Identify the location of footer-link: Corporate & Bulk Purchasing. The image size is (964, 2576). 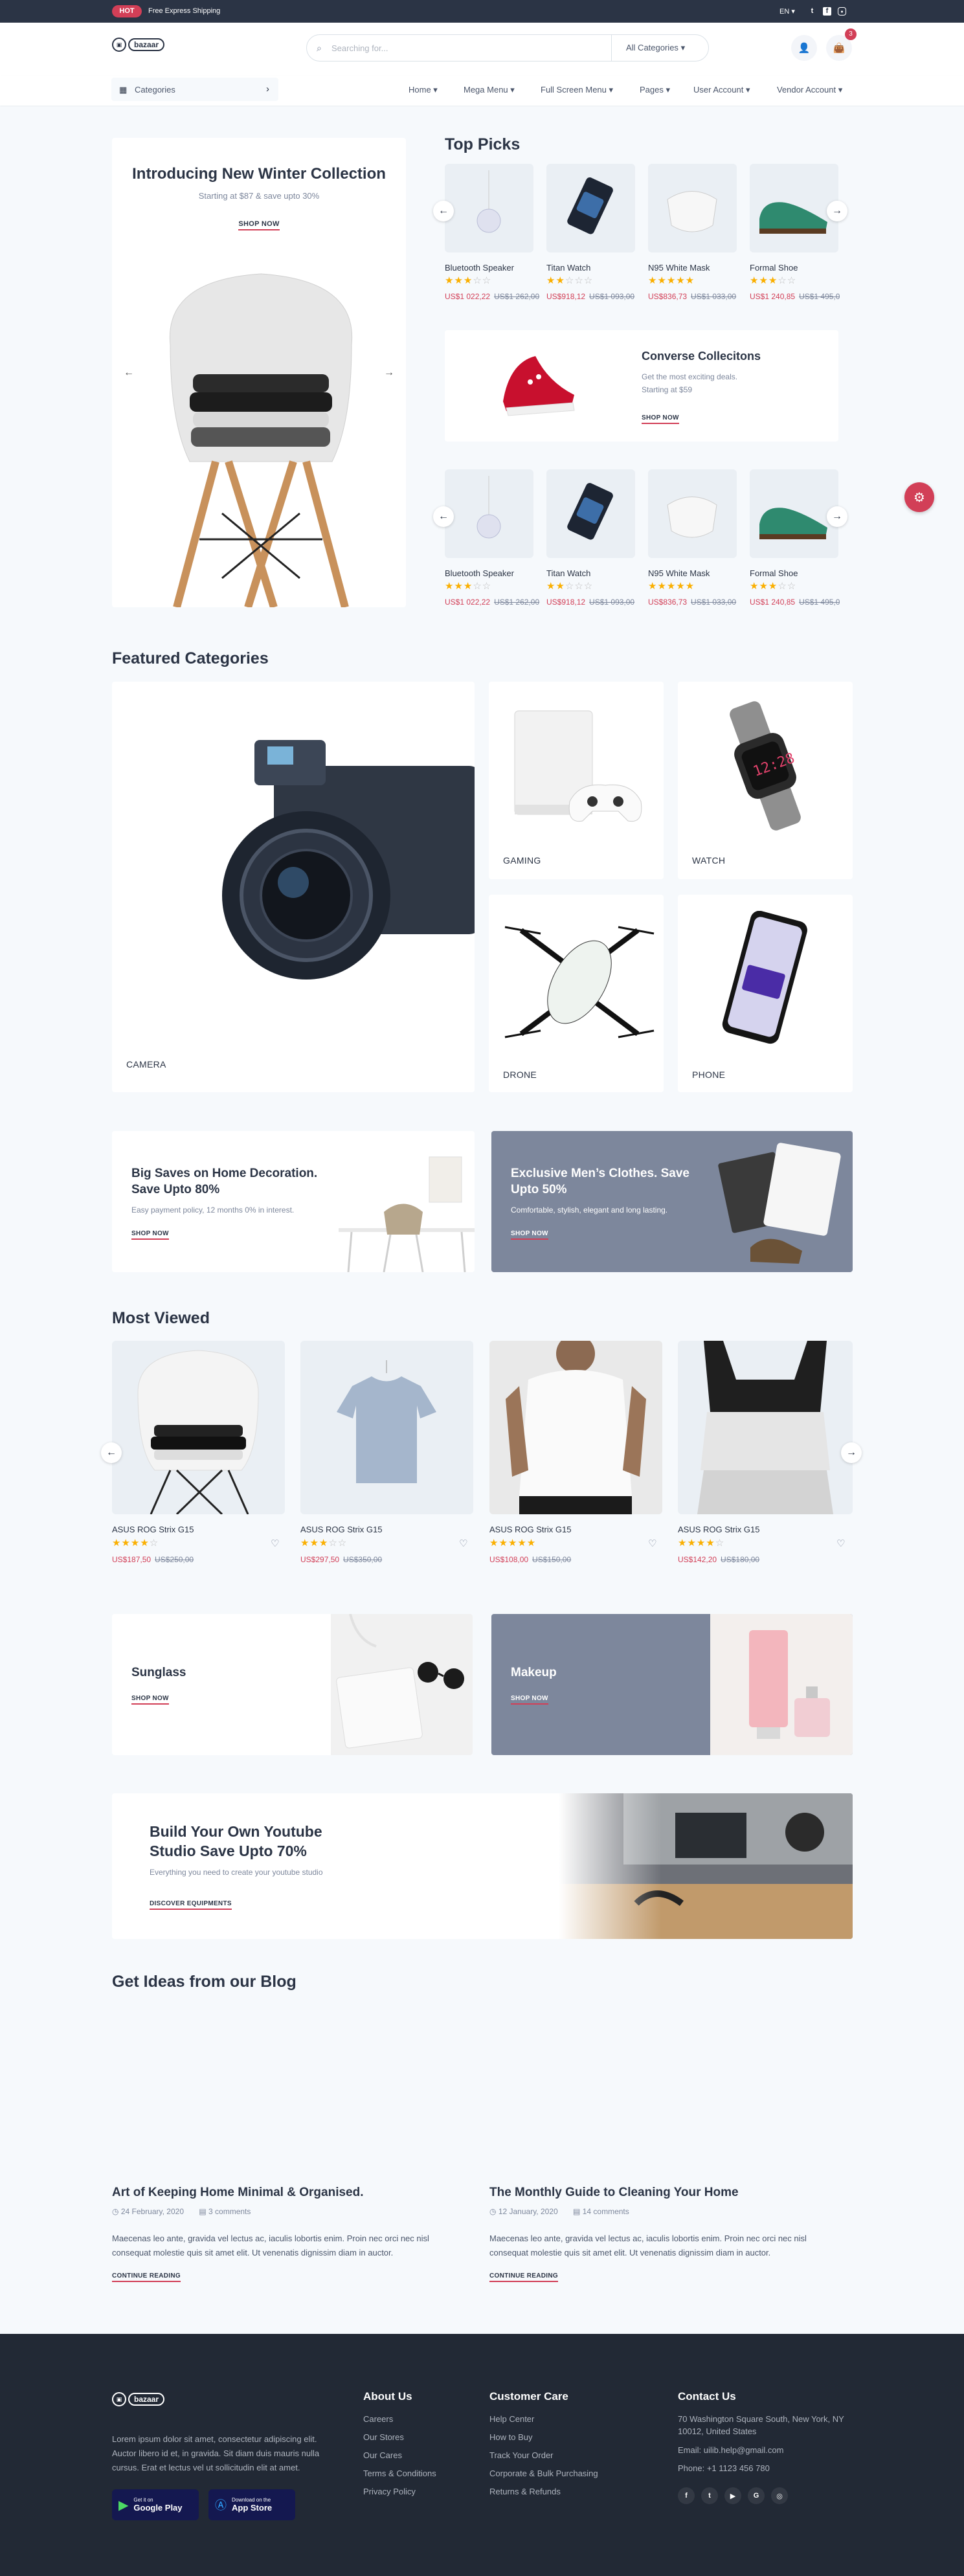
(543, 2473).